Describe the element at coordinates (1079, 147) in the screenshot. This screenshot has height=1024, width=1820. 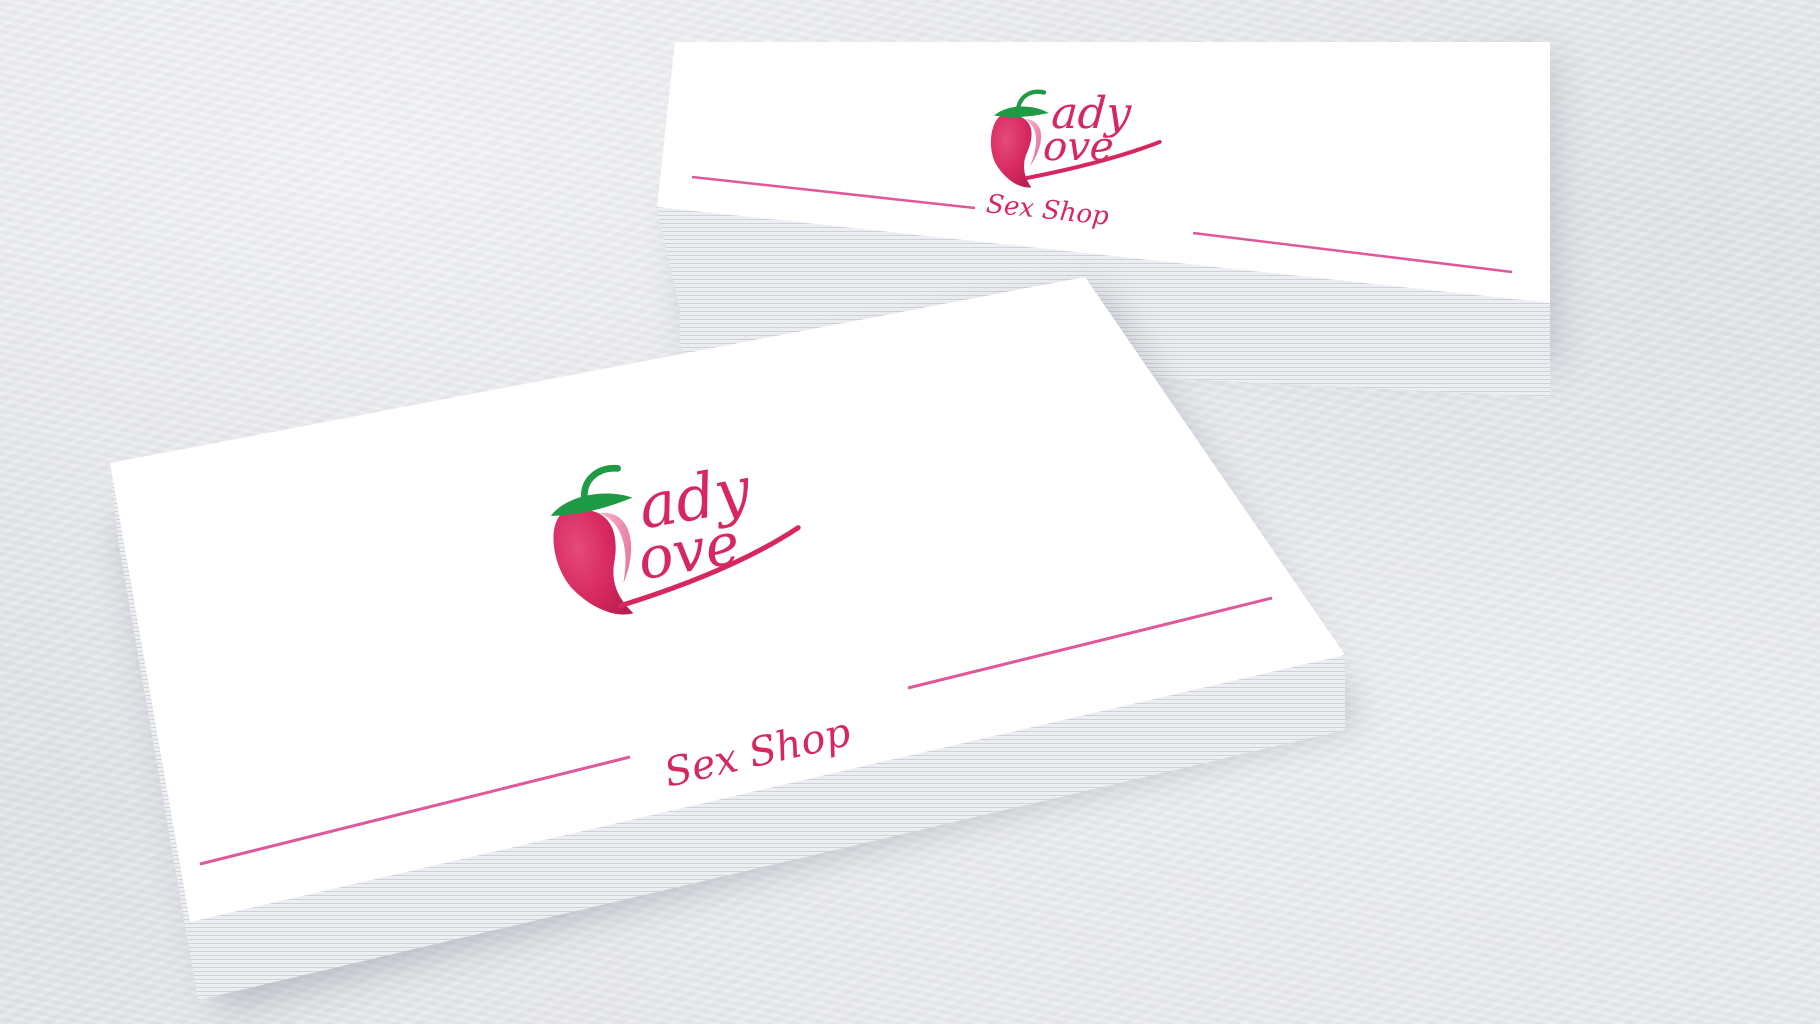
I see `back-logo-line2: ove` at that location.